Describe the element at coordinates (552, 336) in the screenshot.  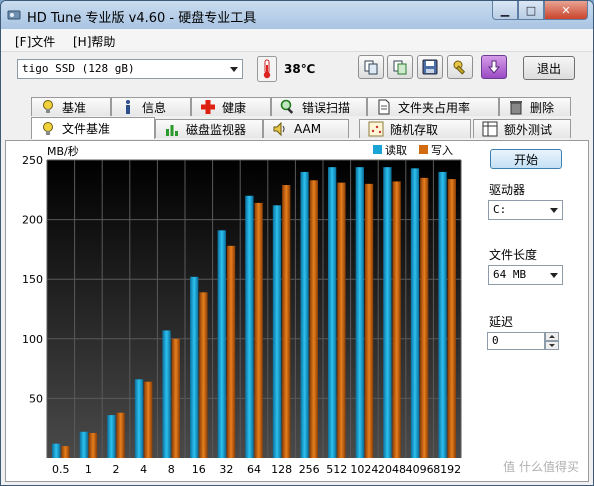
I see `spinner-up-button` at that location.